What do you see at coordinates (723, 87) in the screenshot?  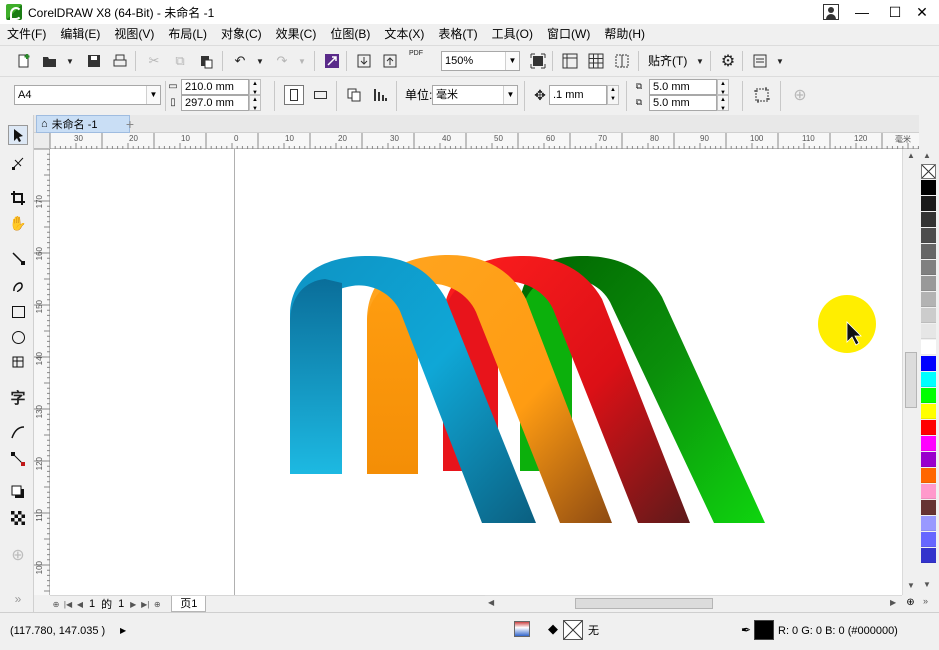 I see `duplicate-x-spinner: ▲ ▼` at bounding box center [723, 87].